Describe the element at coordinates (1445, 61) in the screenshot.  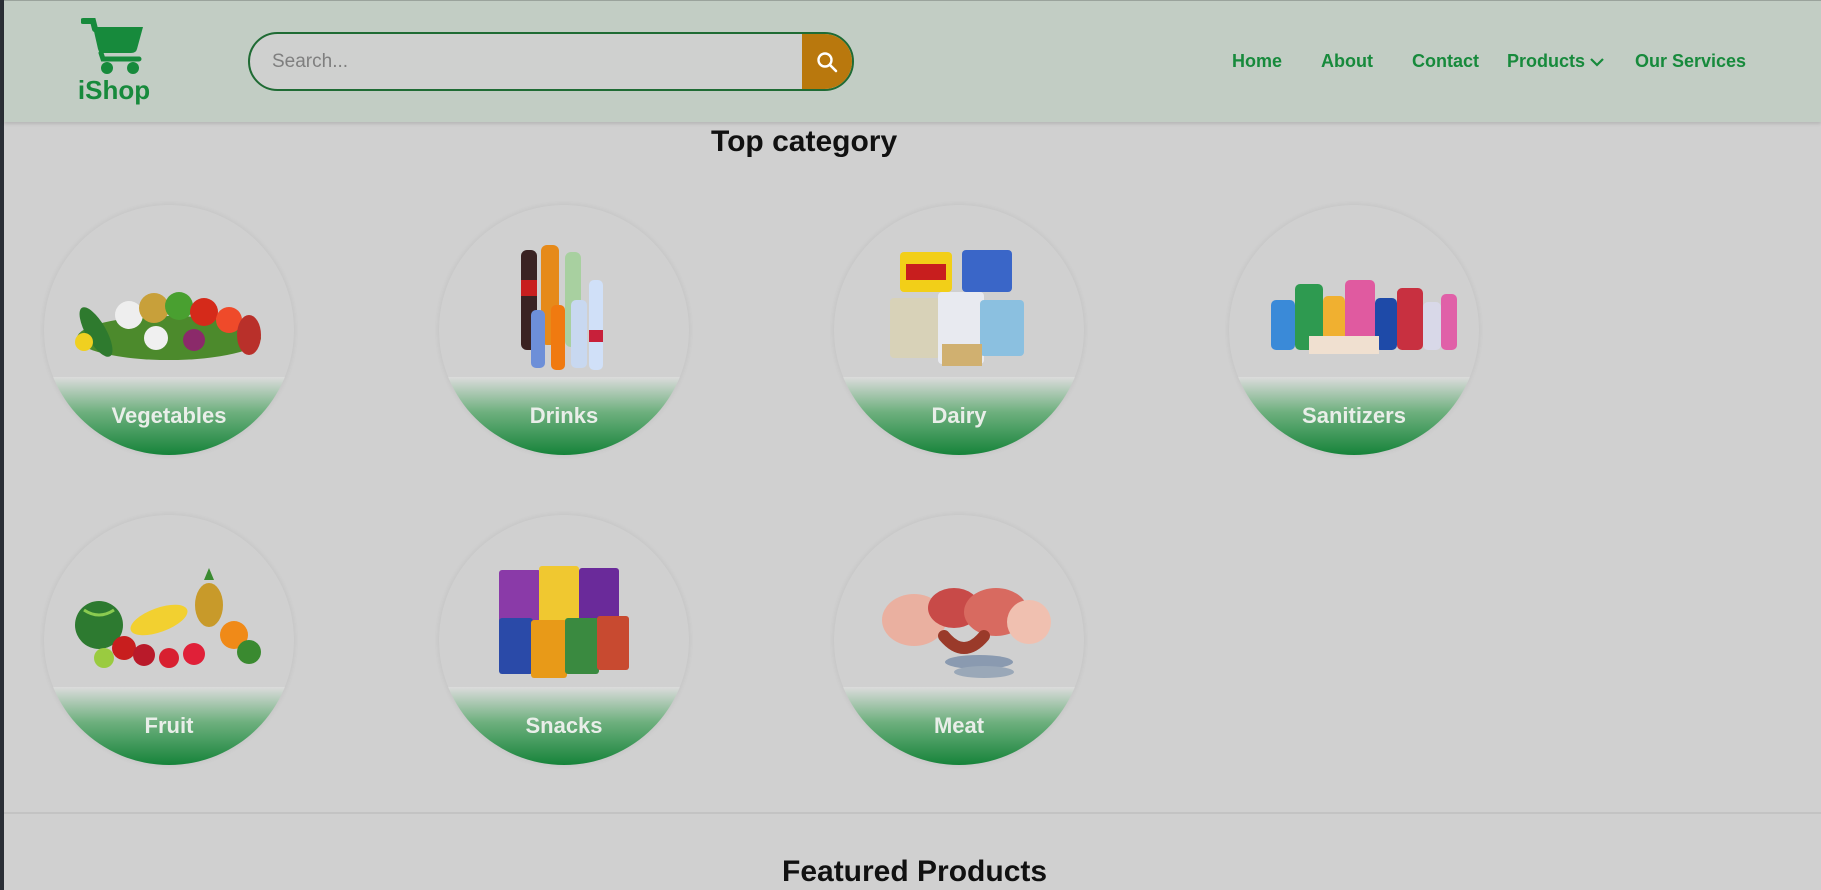
I see `nav-contact: Contact` at that location.